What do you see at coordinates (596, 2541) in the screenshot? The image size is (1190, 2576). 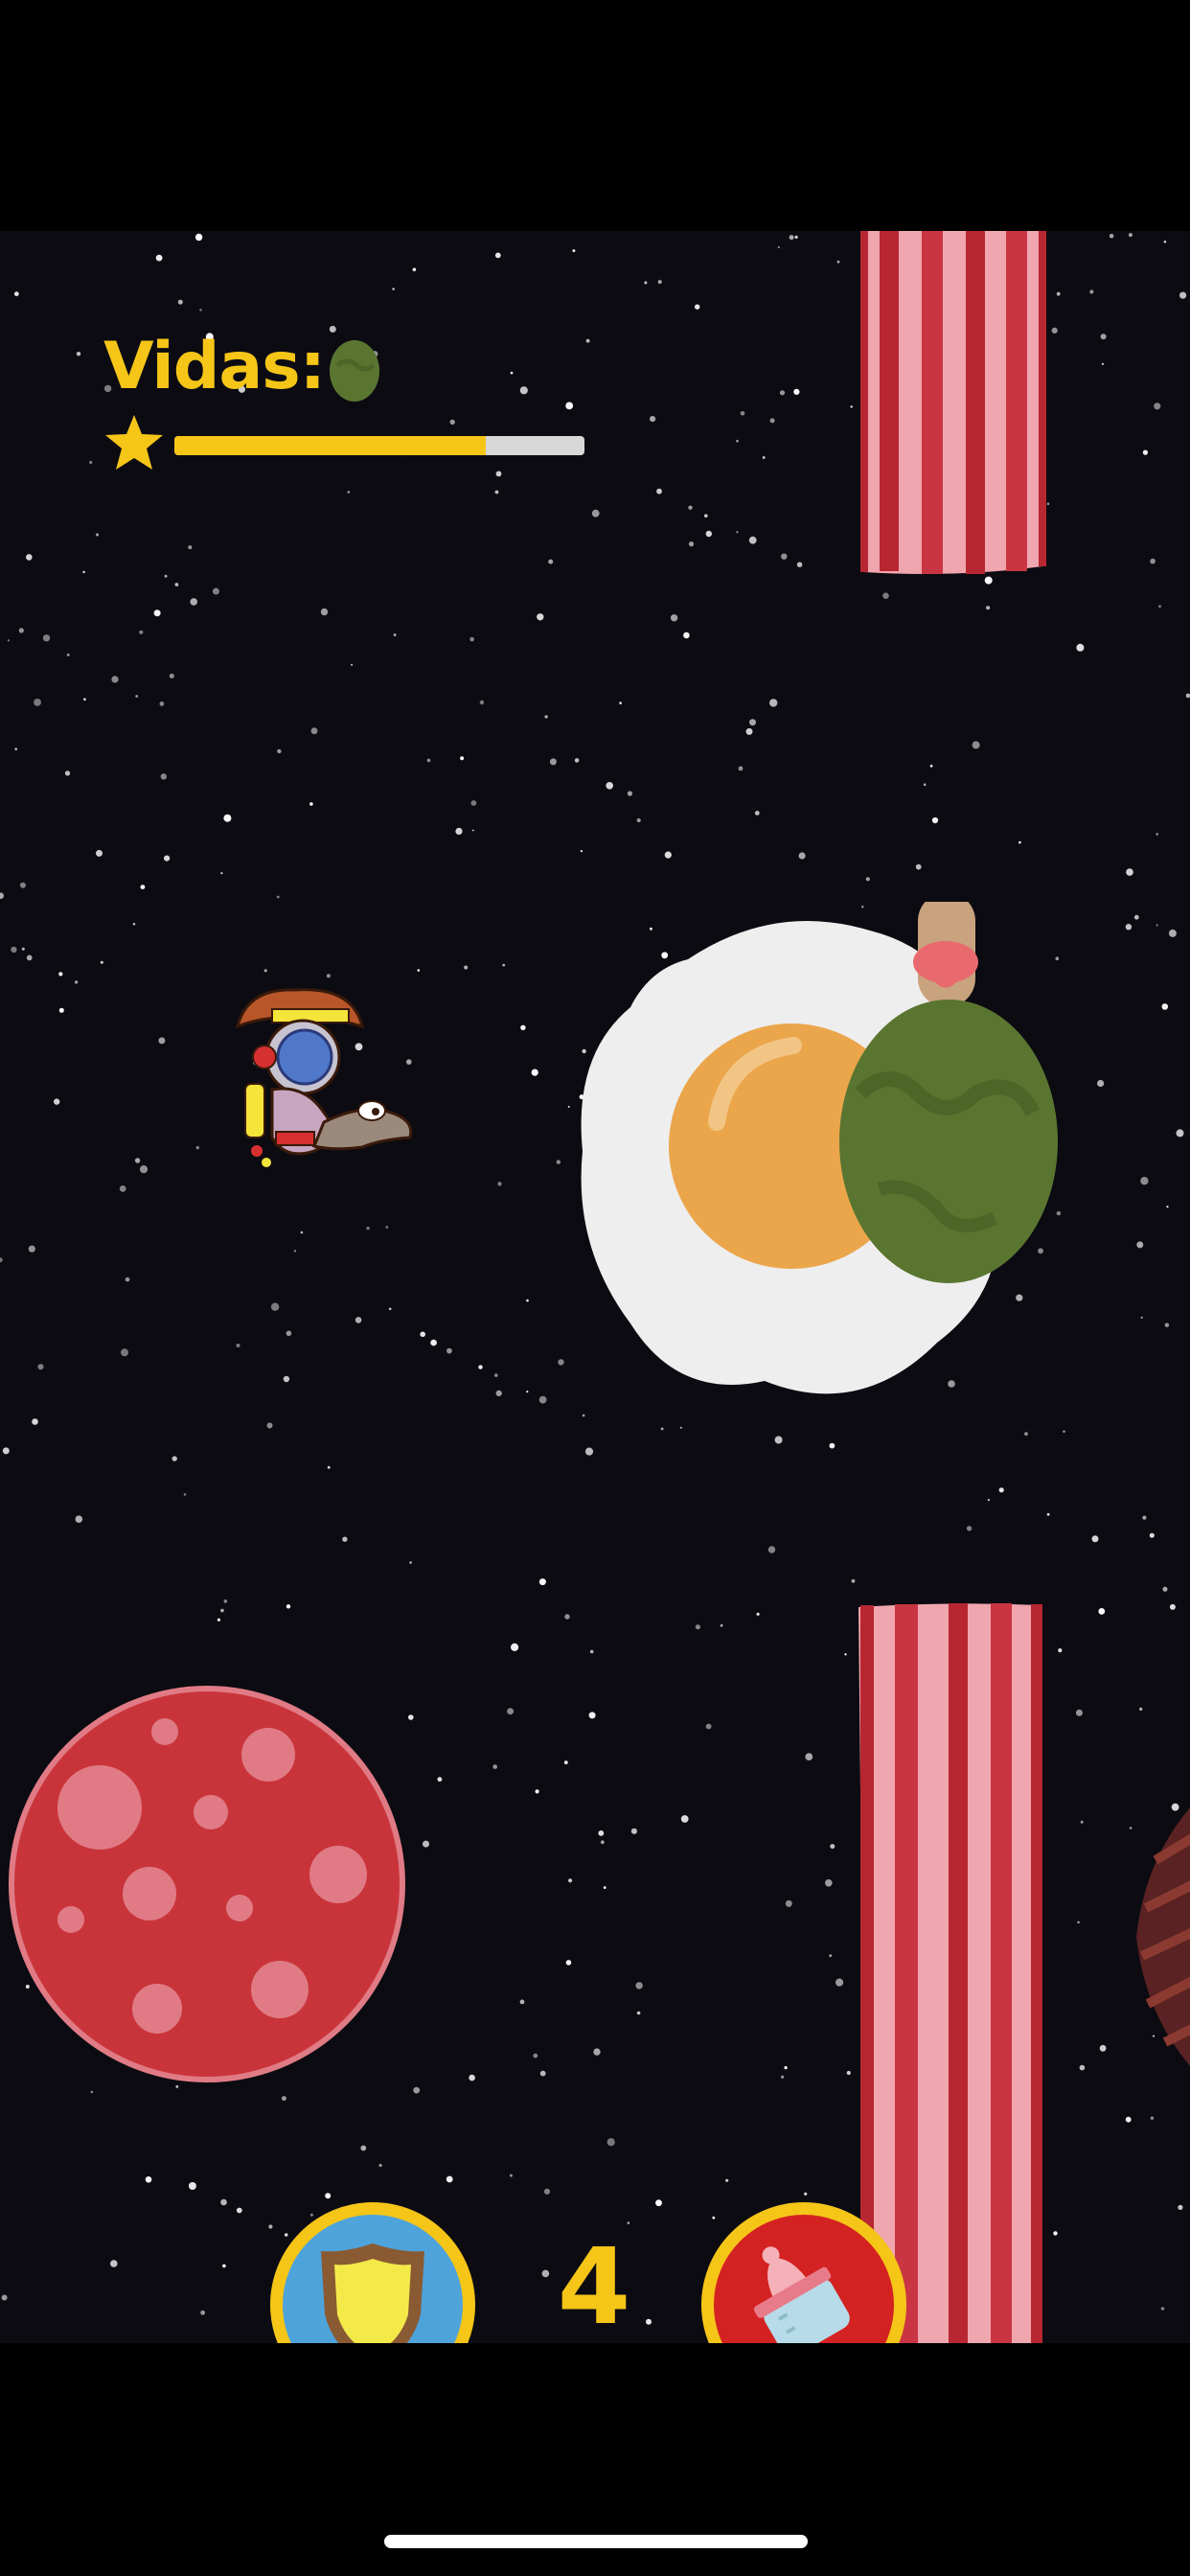 I see `home-indicator` at bounding box center [596, 2541].